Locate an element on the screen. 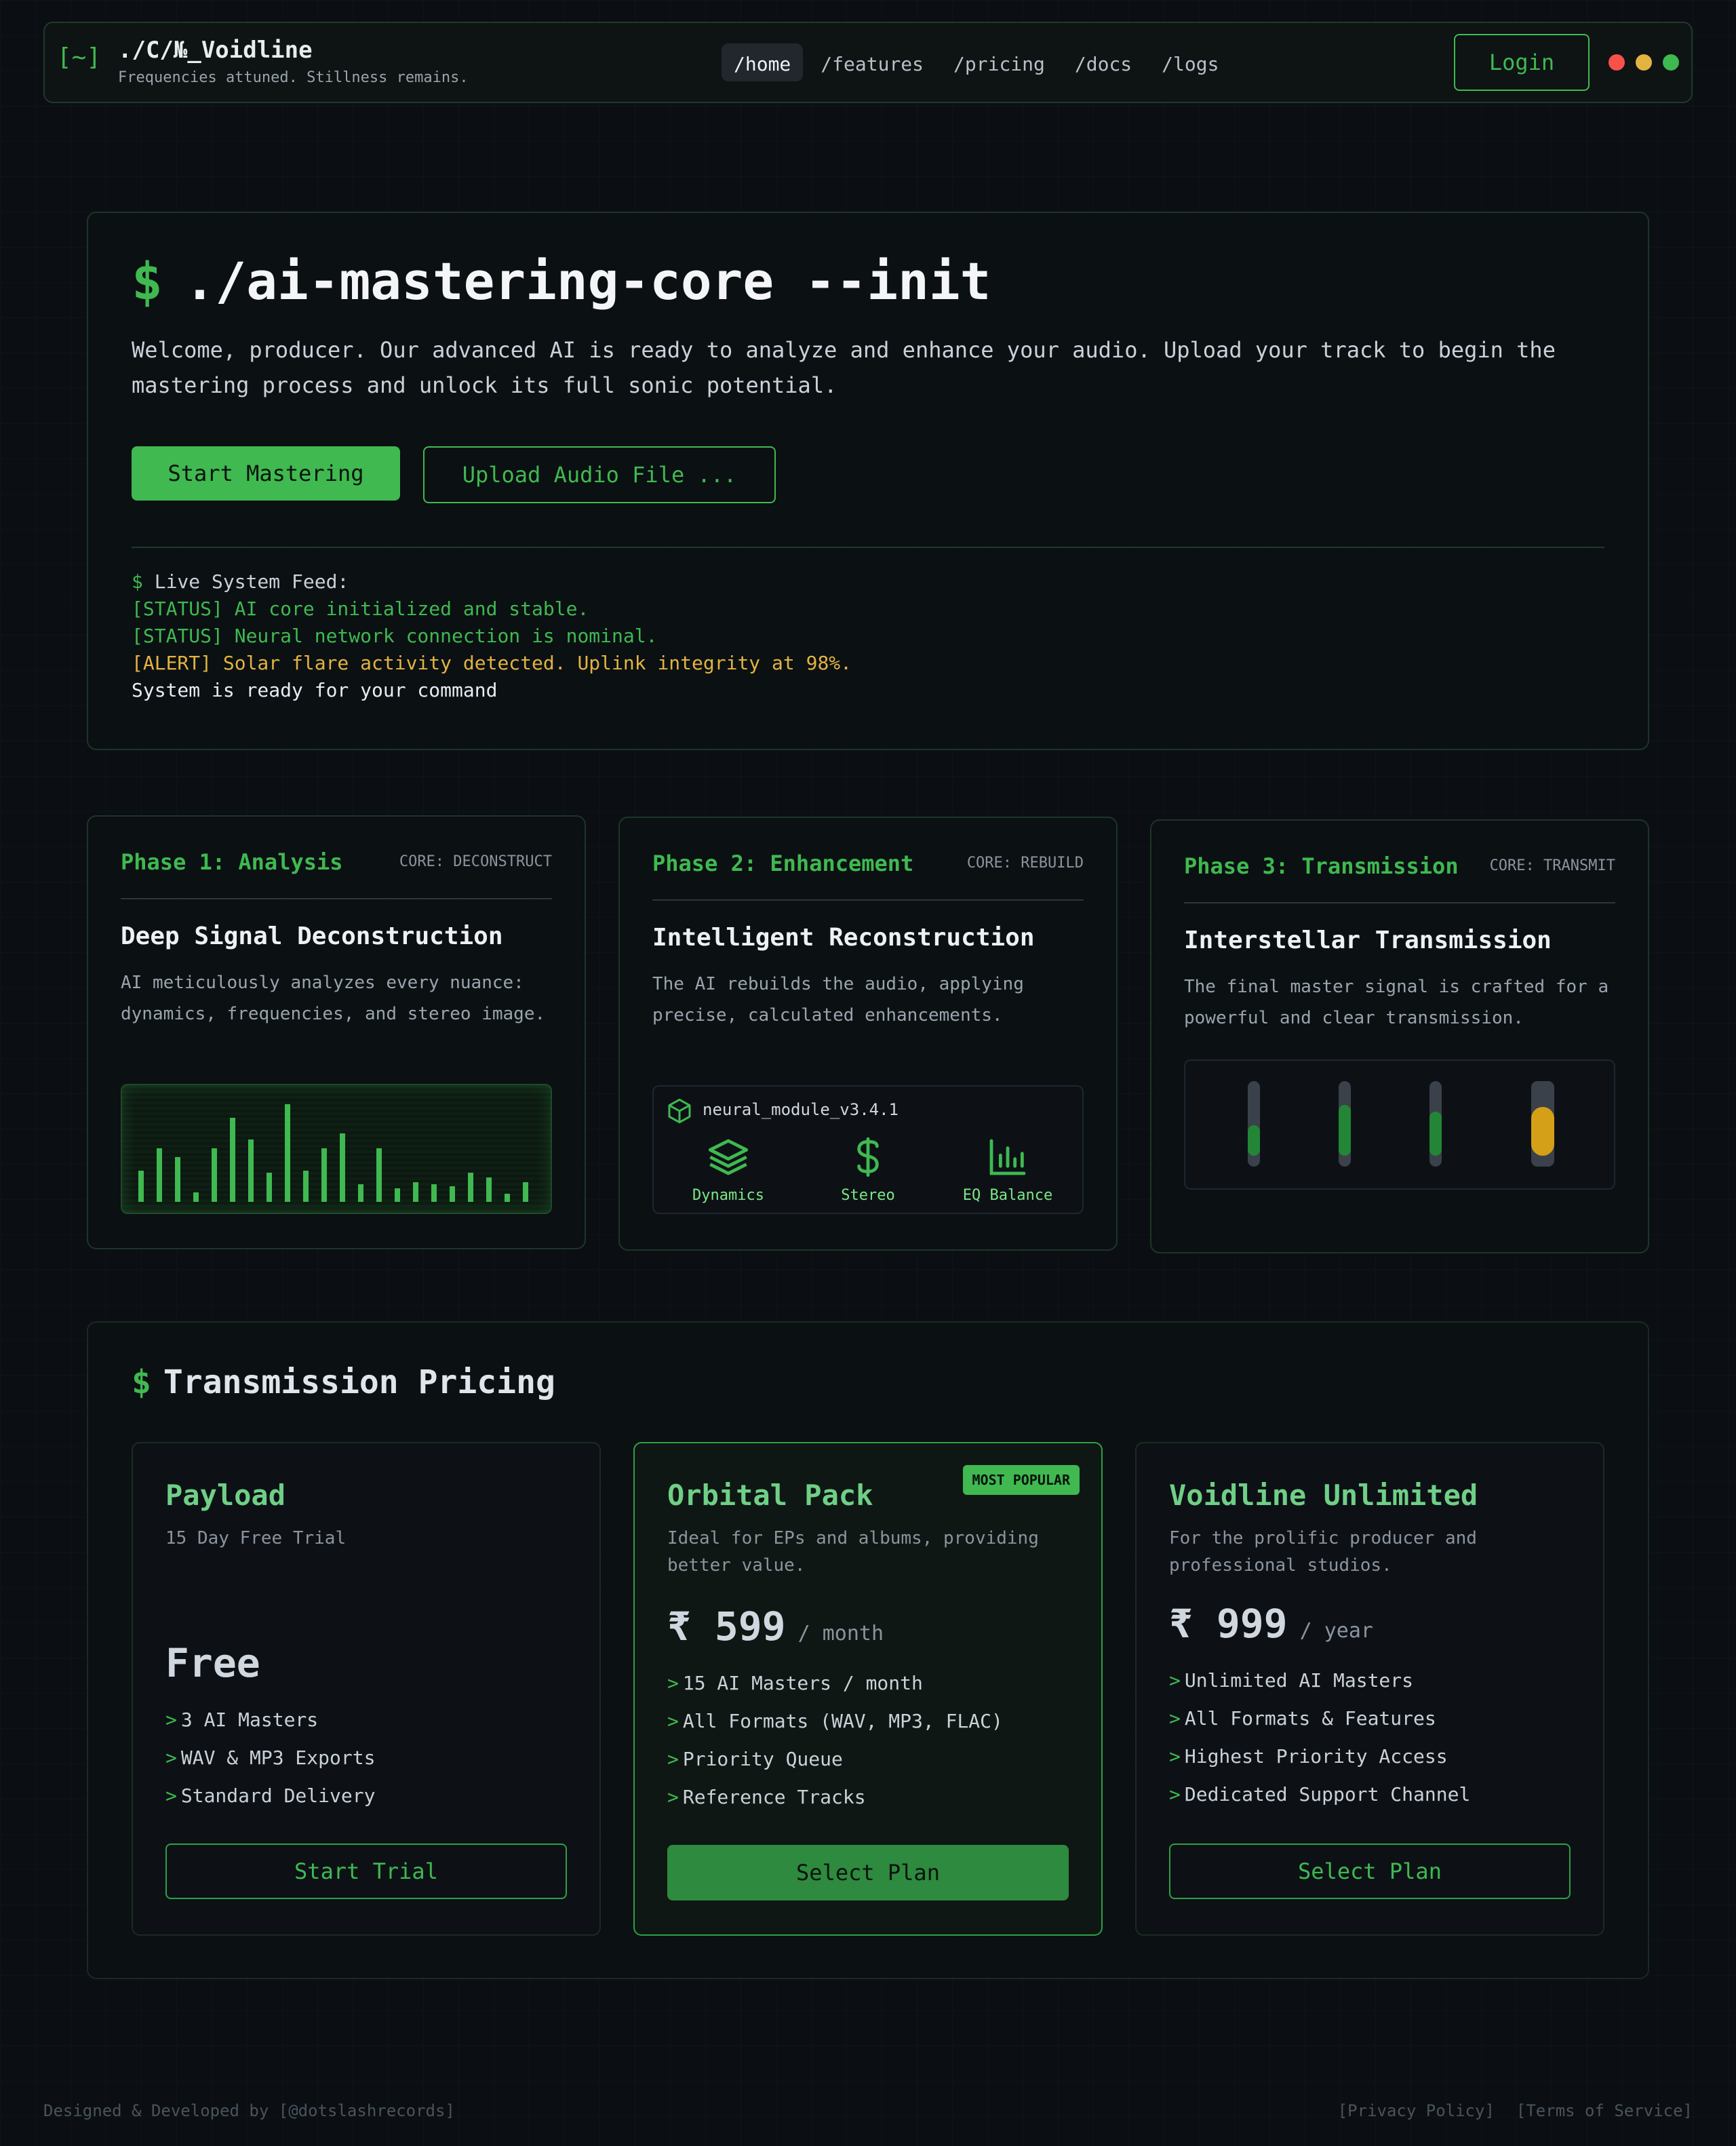 This screenshot has height=2146, width=1736. login-button: Login is located at coordinates (1522, 62).